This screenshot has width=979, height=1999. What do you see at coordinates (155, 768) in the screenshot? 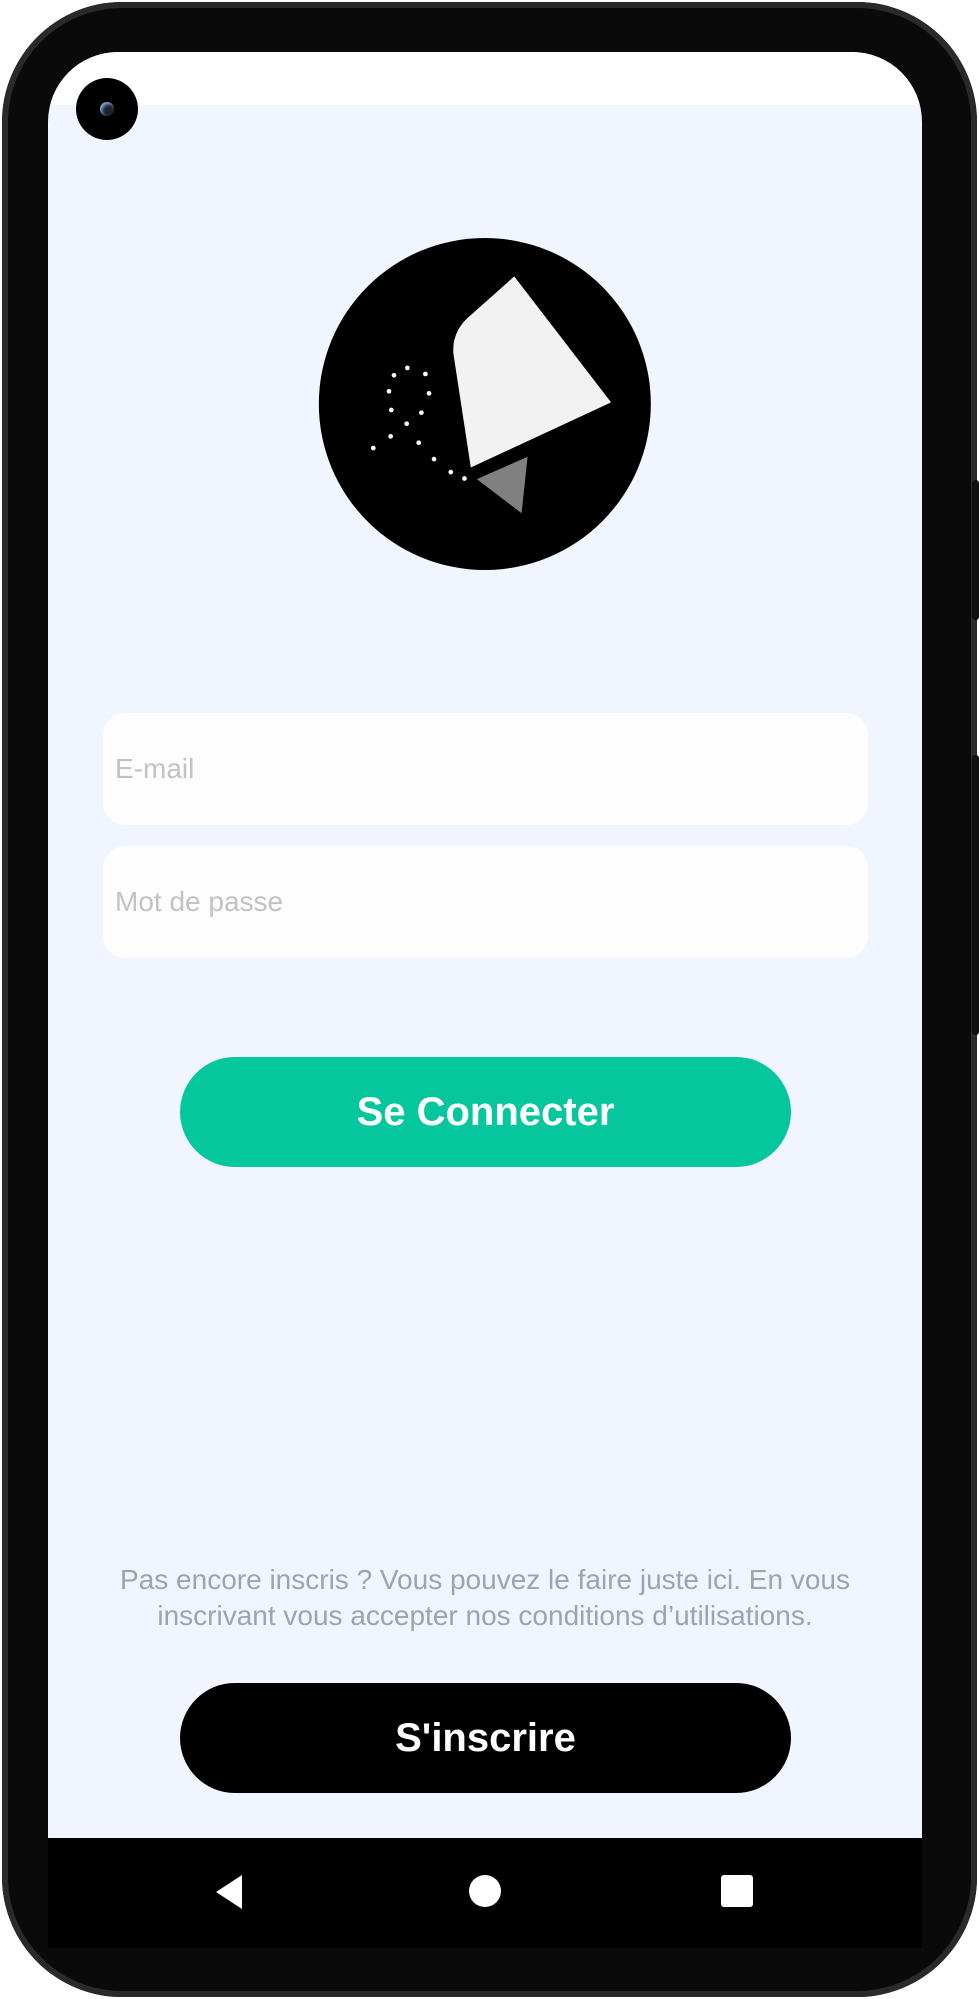
I see `email-placeholder: E-mail` at bounding box center [155, 768].